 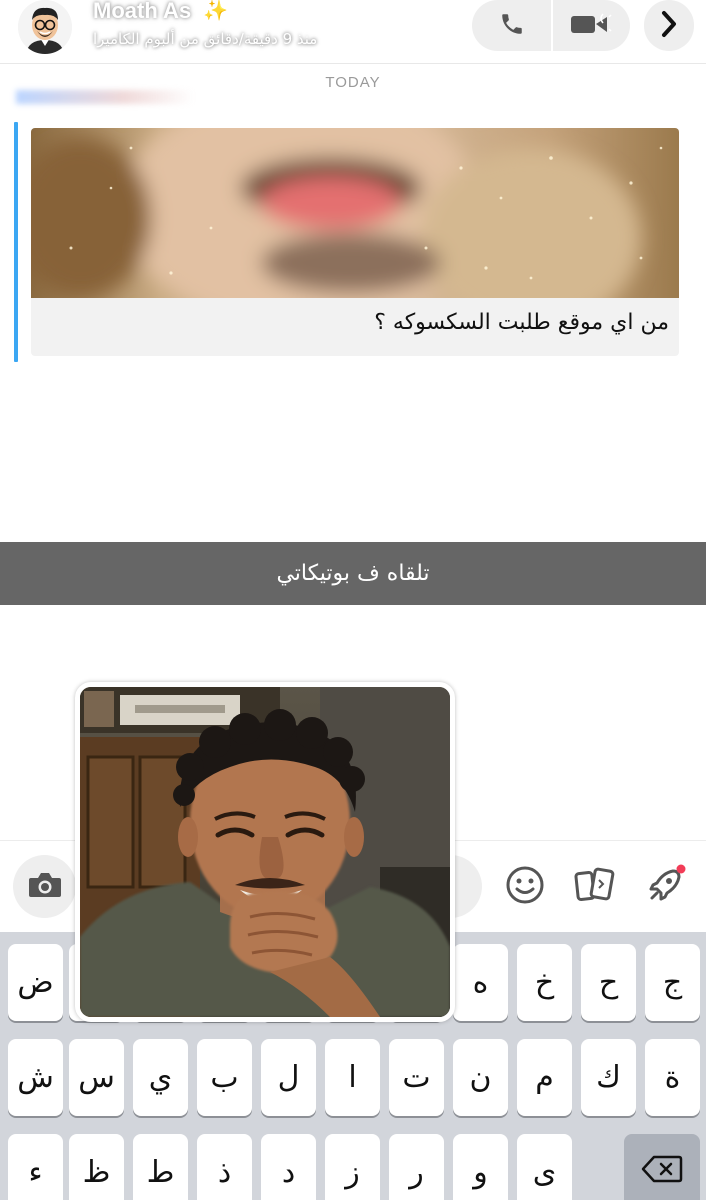 I want to click on smiley-icon, so click(x=525, y=887).